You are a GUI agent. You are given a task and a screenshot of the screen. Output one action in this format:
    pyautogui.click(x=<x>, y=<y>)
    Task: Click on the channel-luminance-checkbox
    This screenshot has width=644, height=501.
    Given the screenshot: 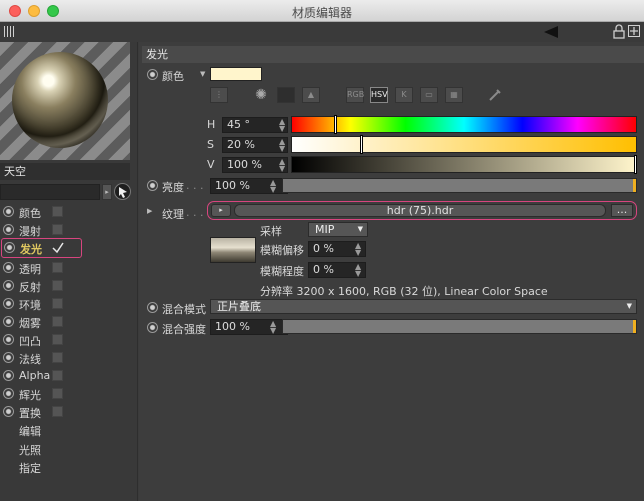 What is the action you would take?
    pyautogui.click(x=58, y=248)
    